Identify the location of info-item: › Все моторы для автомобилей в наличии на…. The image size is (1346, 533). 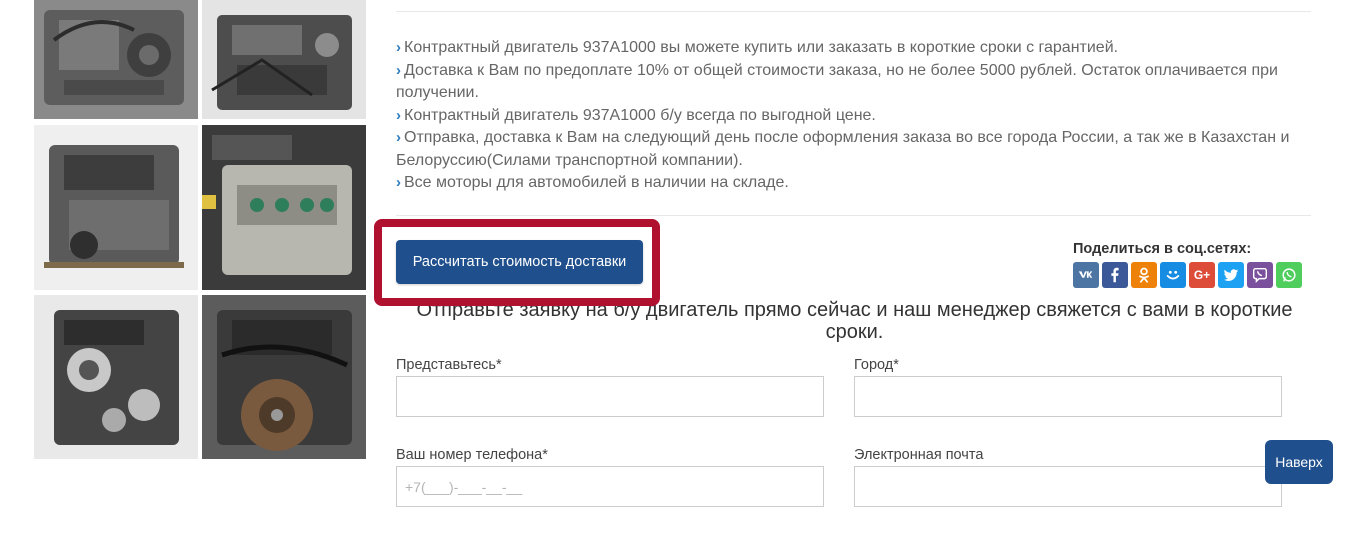
(853, 183).